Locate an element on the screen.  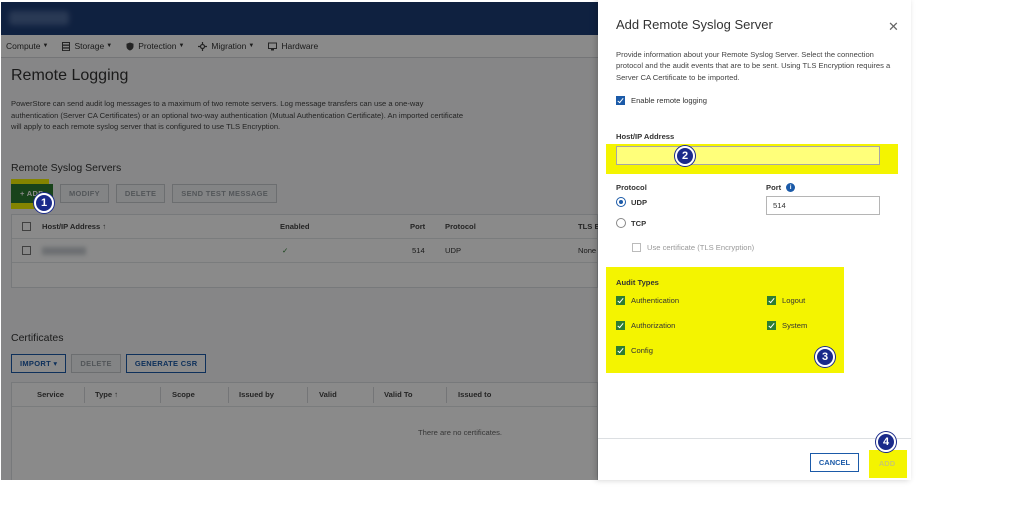
audit-authorization-checkbox: Authorization is located at coordinates (645, 325).